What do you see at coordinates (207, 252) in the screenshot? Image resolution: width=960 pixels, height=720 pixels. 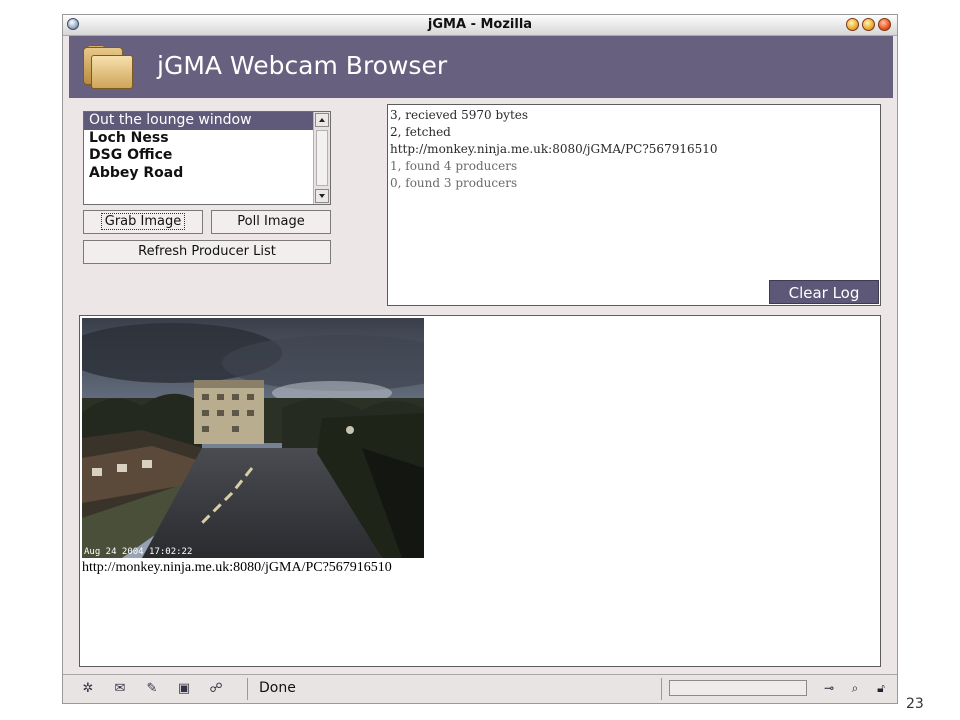 I see `refresh-producer-list-button: Refresh Producer List` at bounding box center [207, 252].